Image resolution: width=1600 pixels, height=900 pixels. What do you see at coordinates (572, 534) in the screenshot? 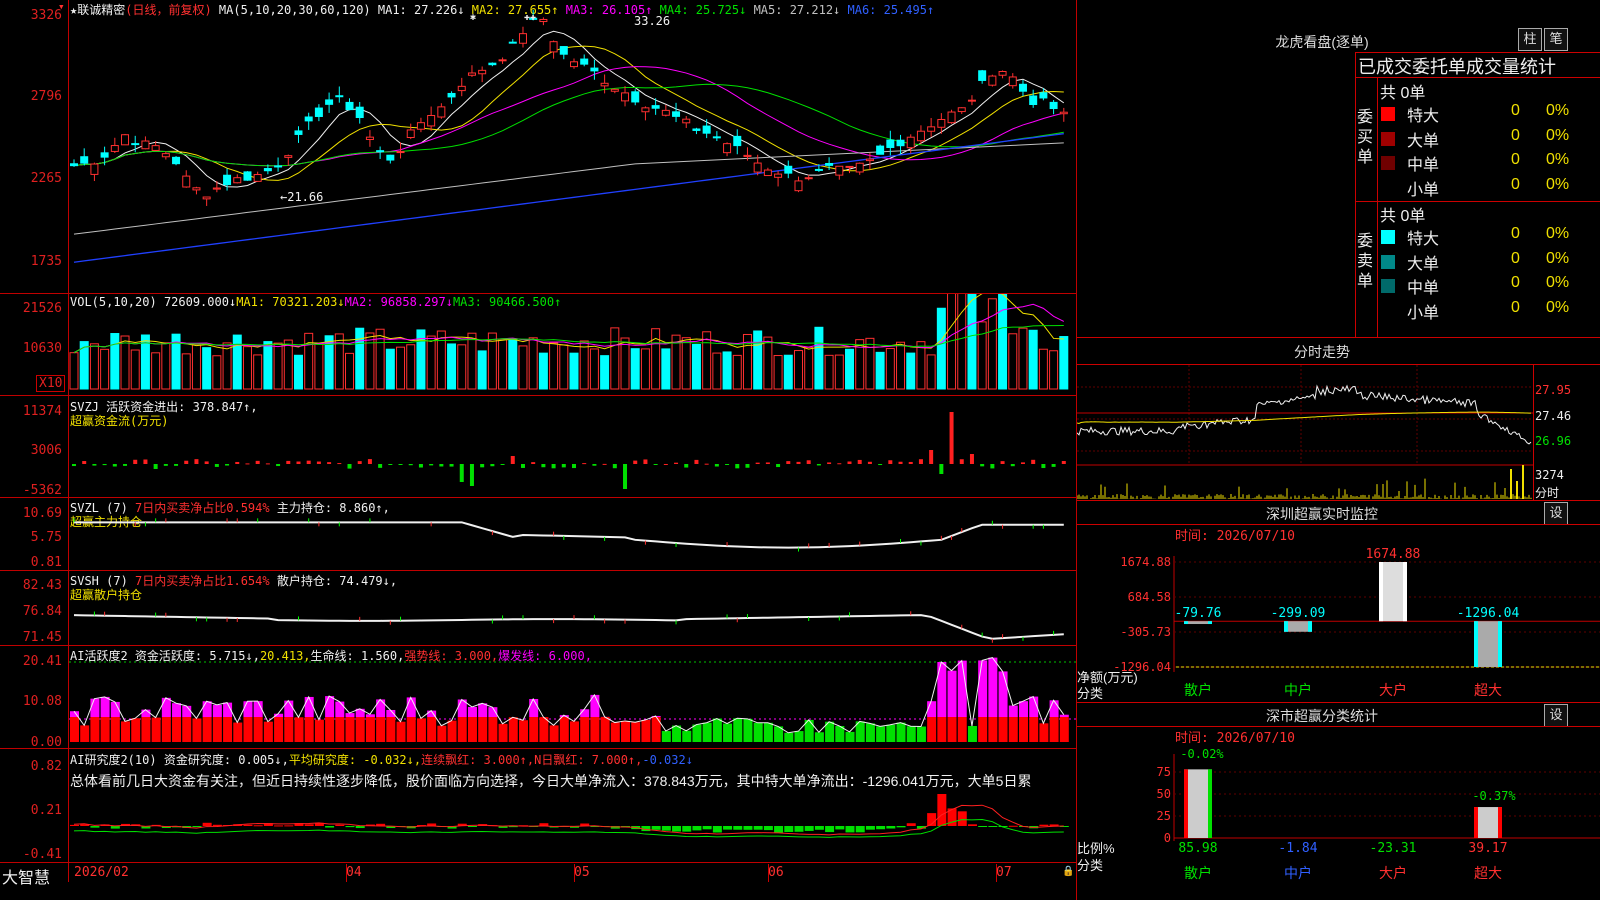
I see `main-force-chart` at bounding box center [572, 534].